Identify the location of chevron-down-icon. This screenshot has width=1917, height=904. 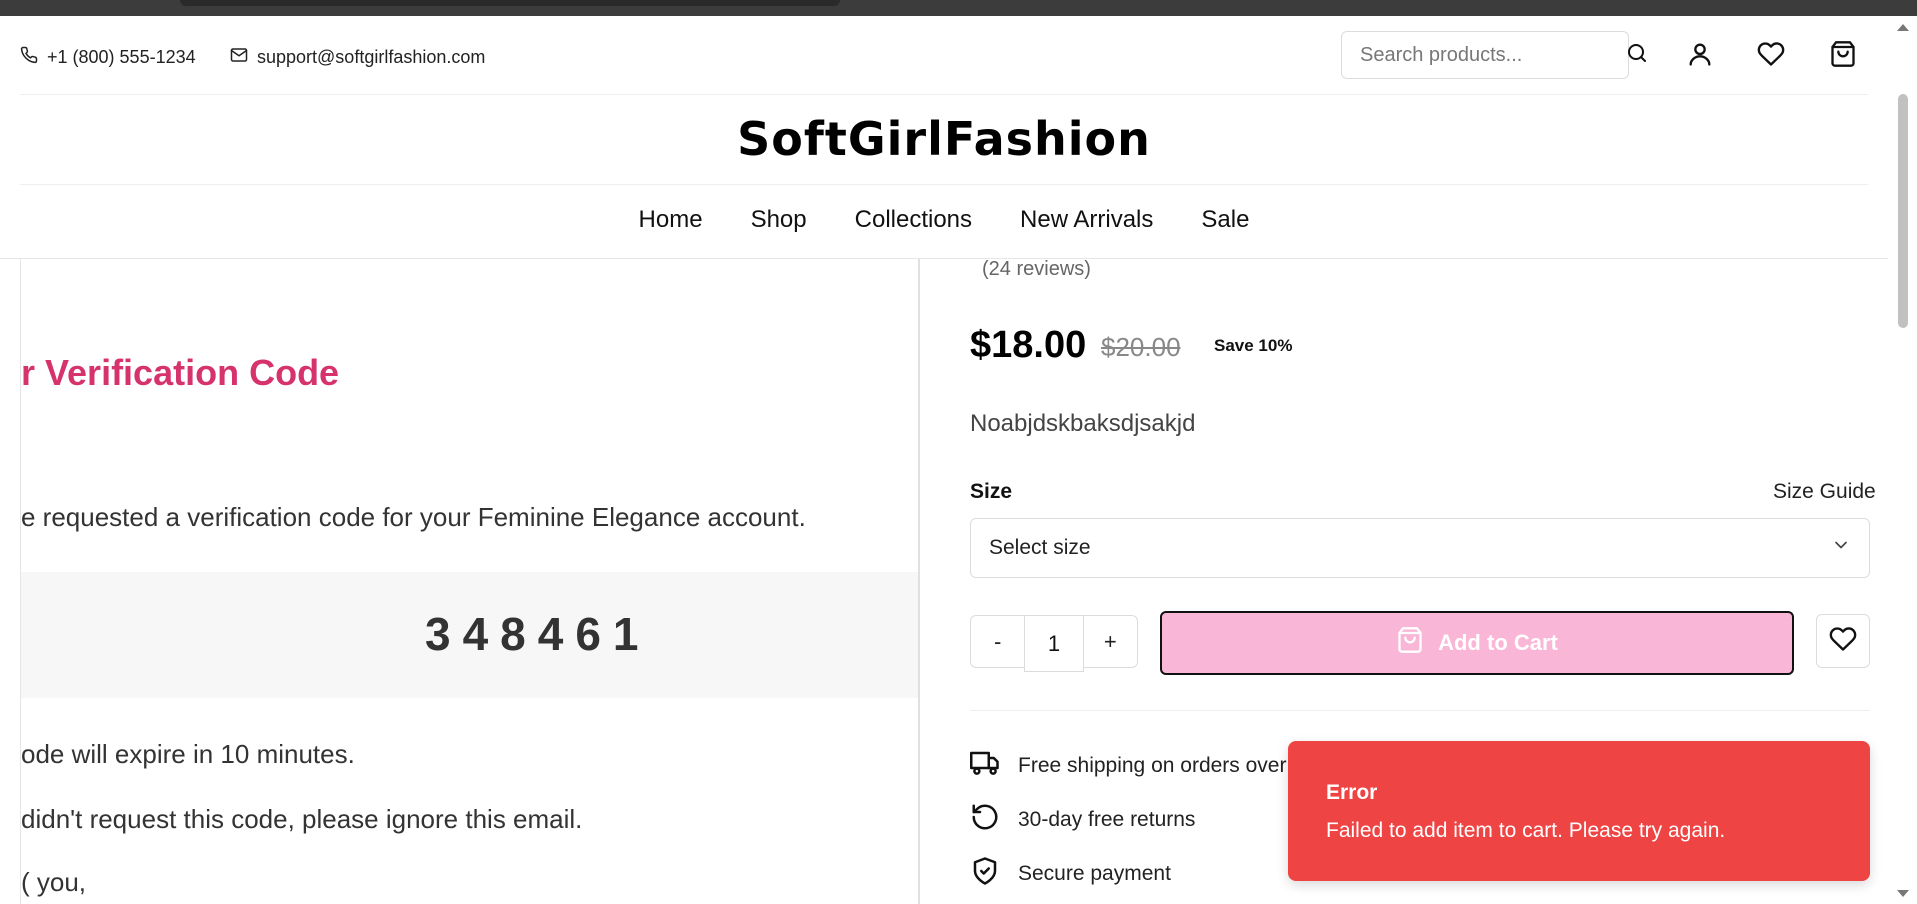
(1841, 548).